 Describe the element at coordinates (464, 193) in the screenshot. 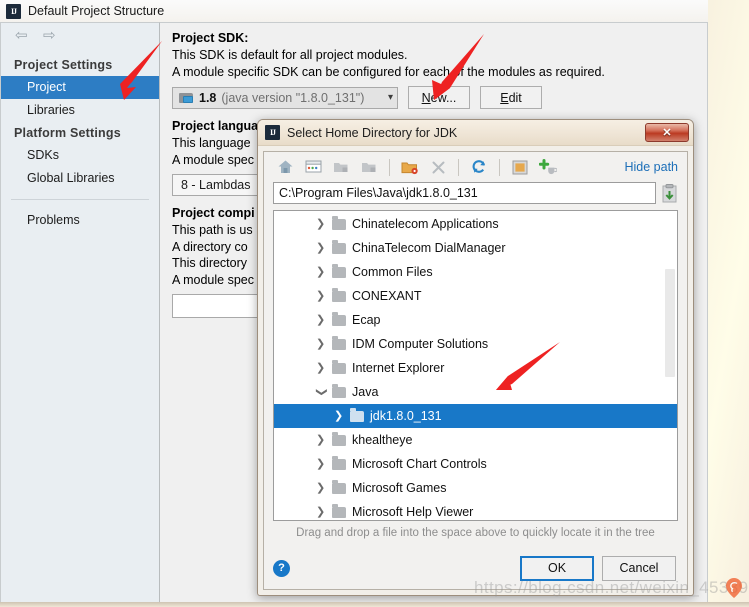

I see `path-input: C:\Program Files\Java\jdk1.8.0_131` at that location.